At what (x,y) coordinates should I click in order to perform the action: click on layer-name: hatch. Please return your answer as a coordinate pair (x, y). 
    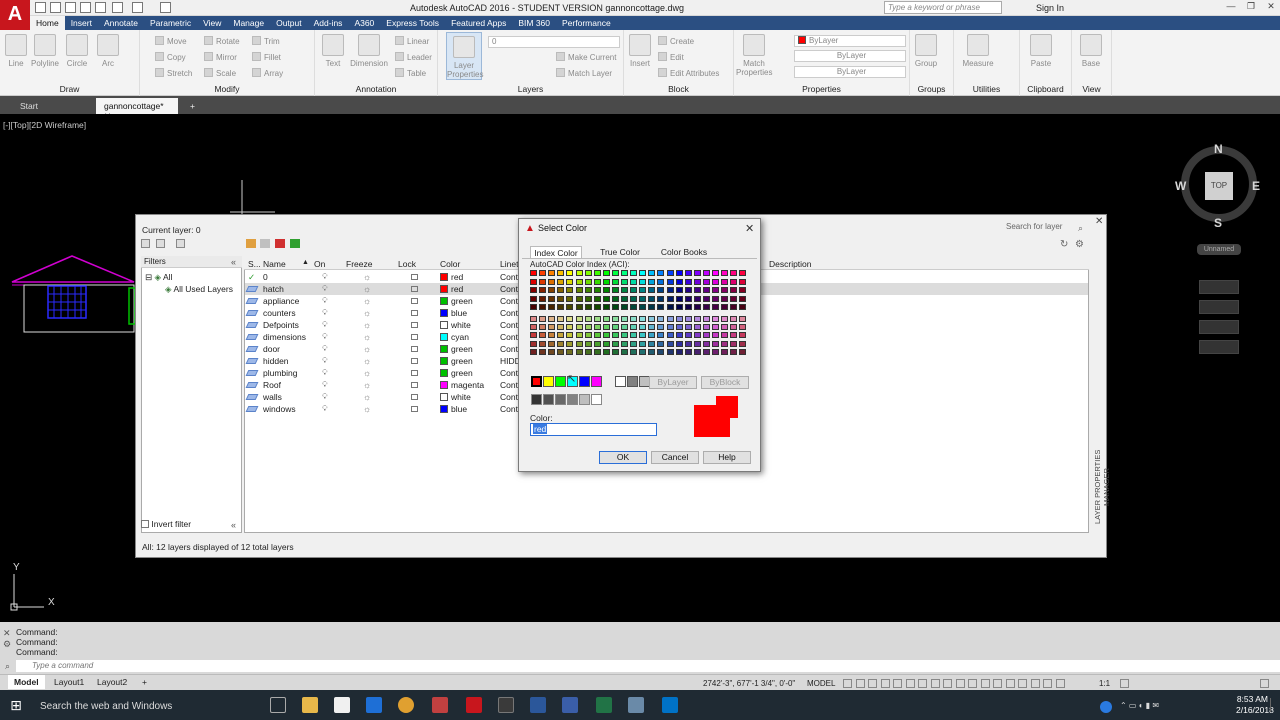
    Looking at the image, I should click on (273, 289).